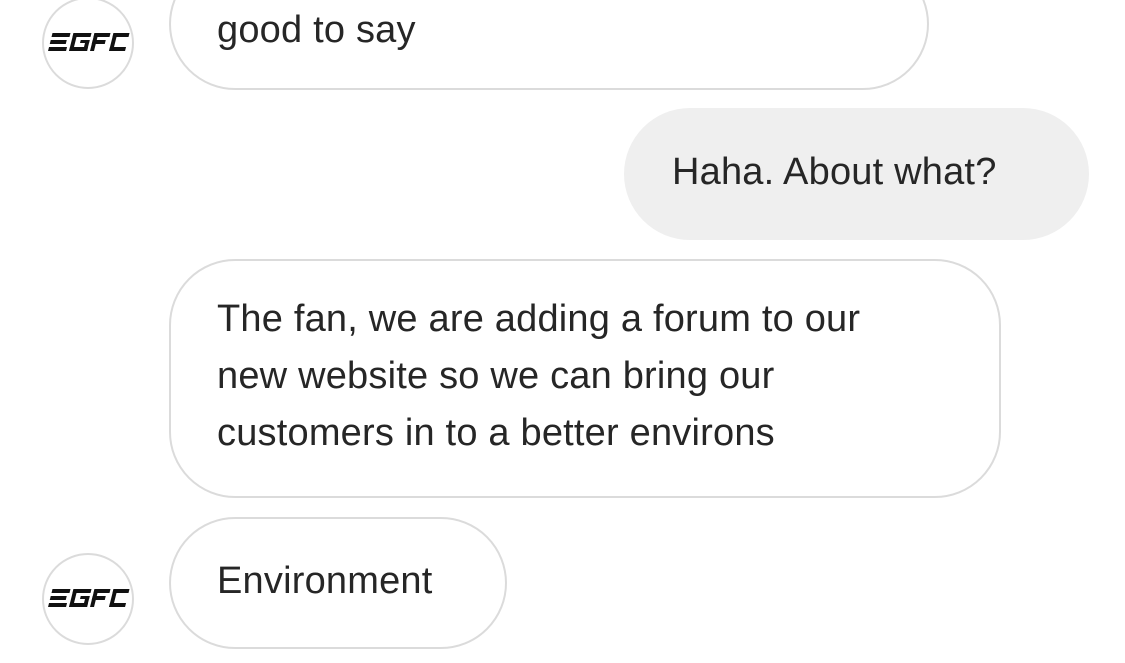 The height and width of the screenshot is (663, 1125). Describe the element at coordinates (549, 45) in the screenshot. I see `incoming-message-bubble: good to say` at that location.